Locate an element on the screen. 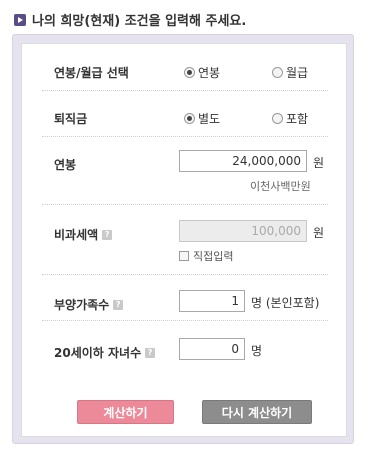  radio-annual-label: 연봉 is located at coordinates (209, 73).